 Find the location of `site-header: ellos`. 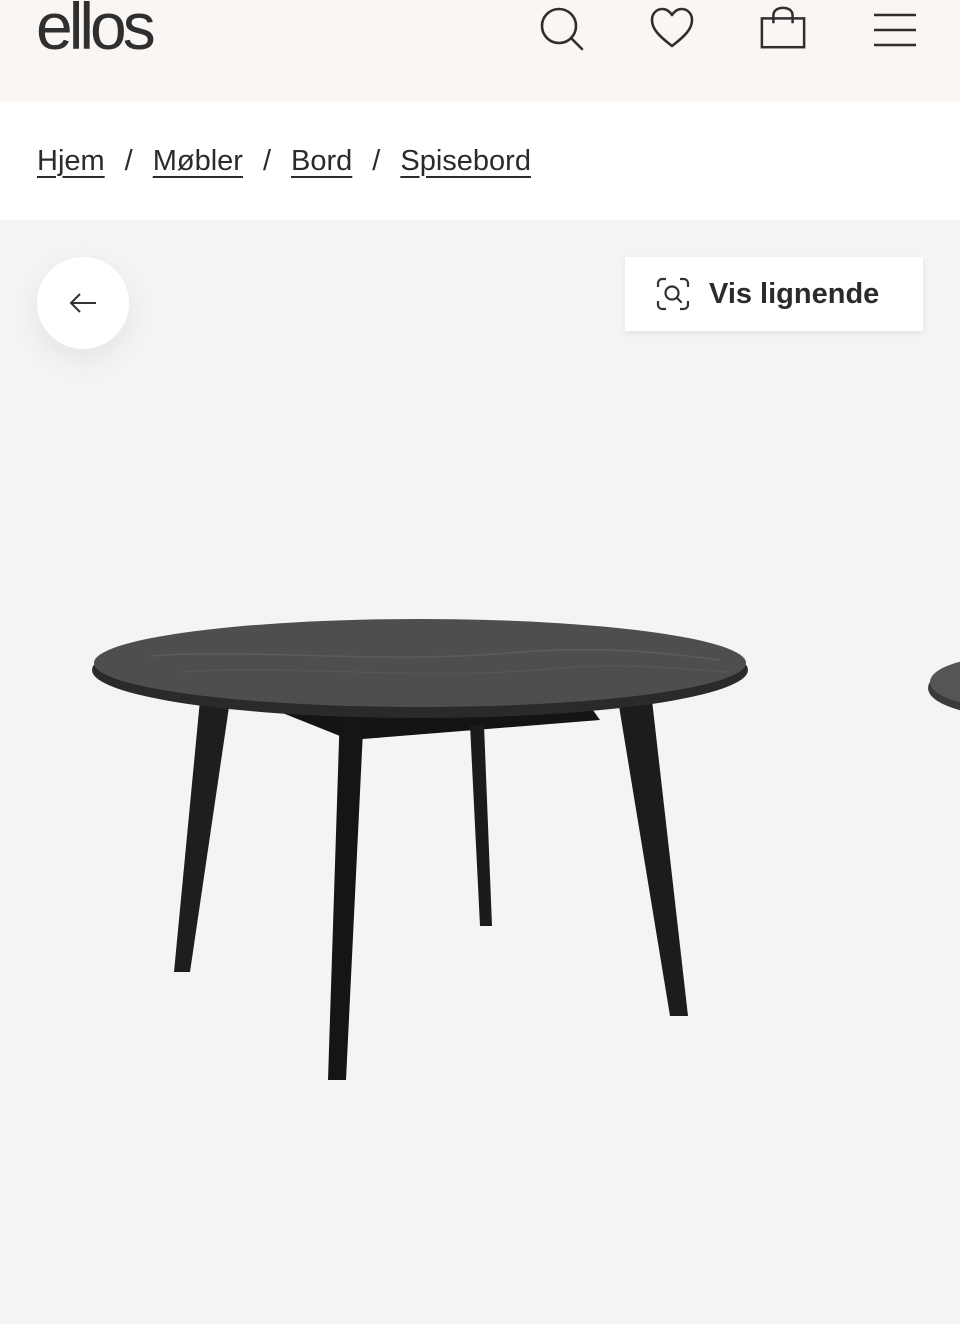

site-header: ellos is located at coordinates (480, 51).